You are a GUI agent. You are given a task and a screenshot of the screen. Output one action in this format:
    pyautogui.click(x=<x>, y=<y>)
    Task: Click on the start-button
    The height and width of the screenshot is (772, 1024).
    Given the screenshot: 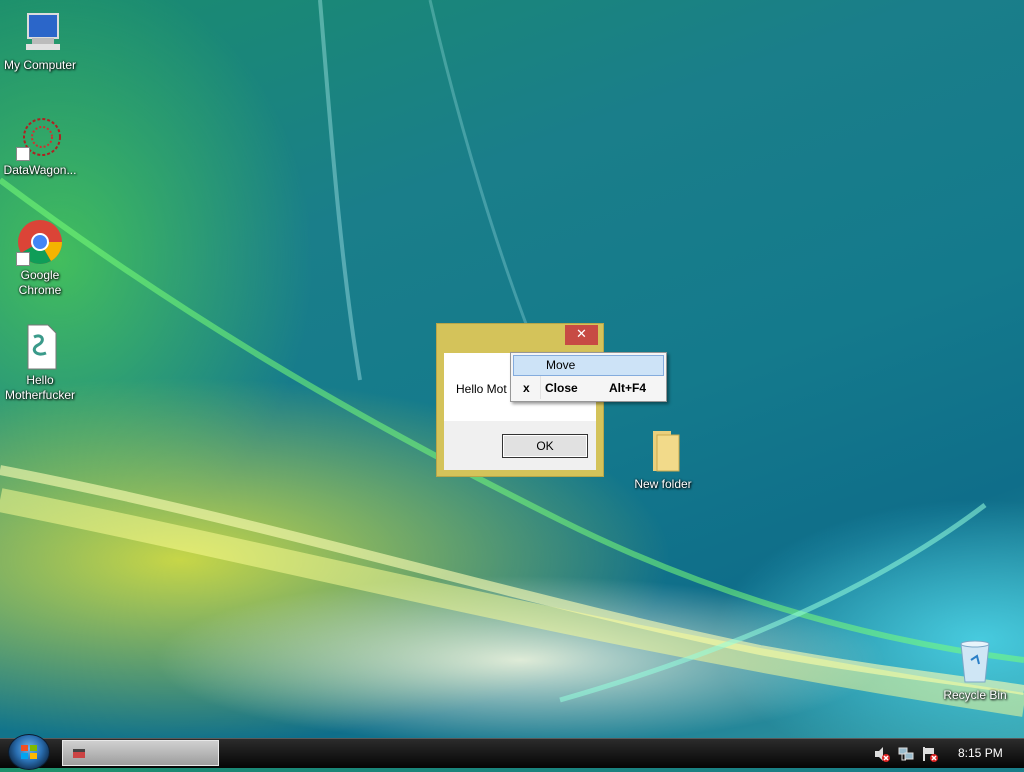 What is the action you would take?
    pyautogui.click(x=29, y=752)
    